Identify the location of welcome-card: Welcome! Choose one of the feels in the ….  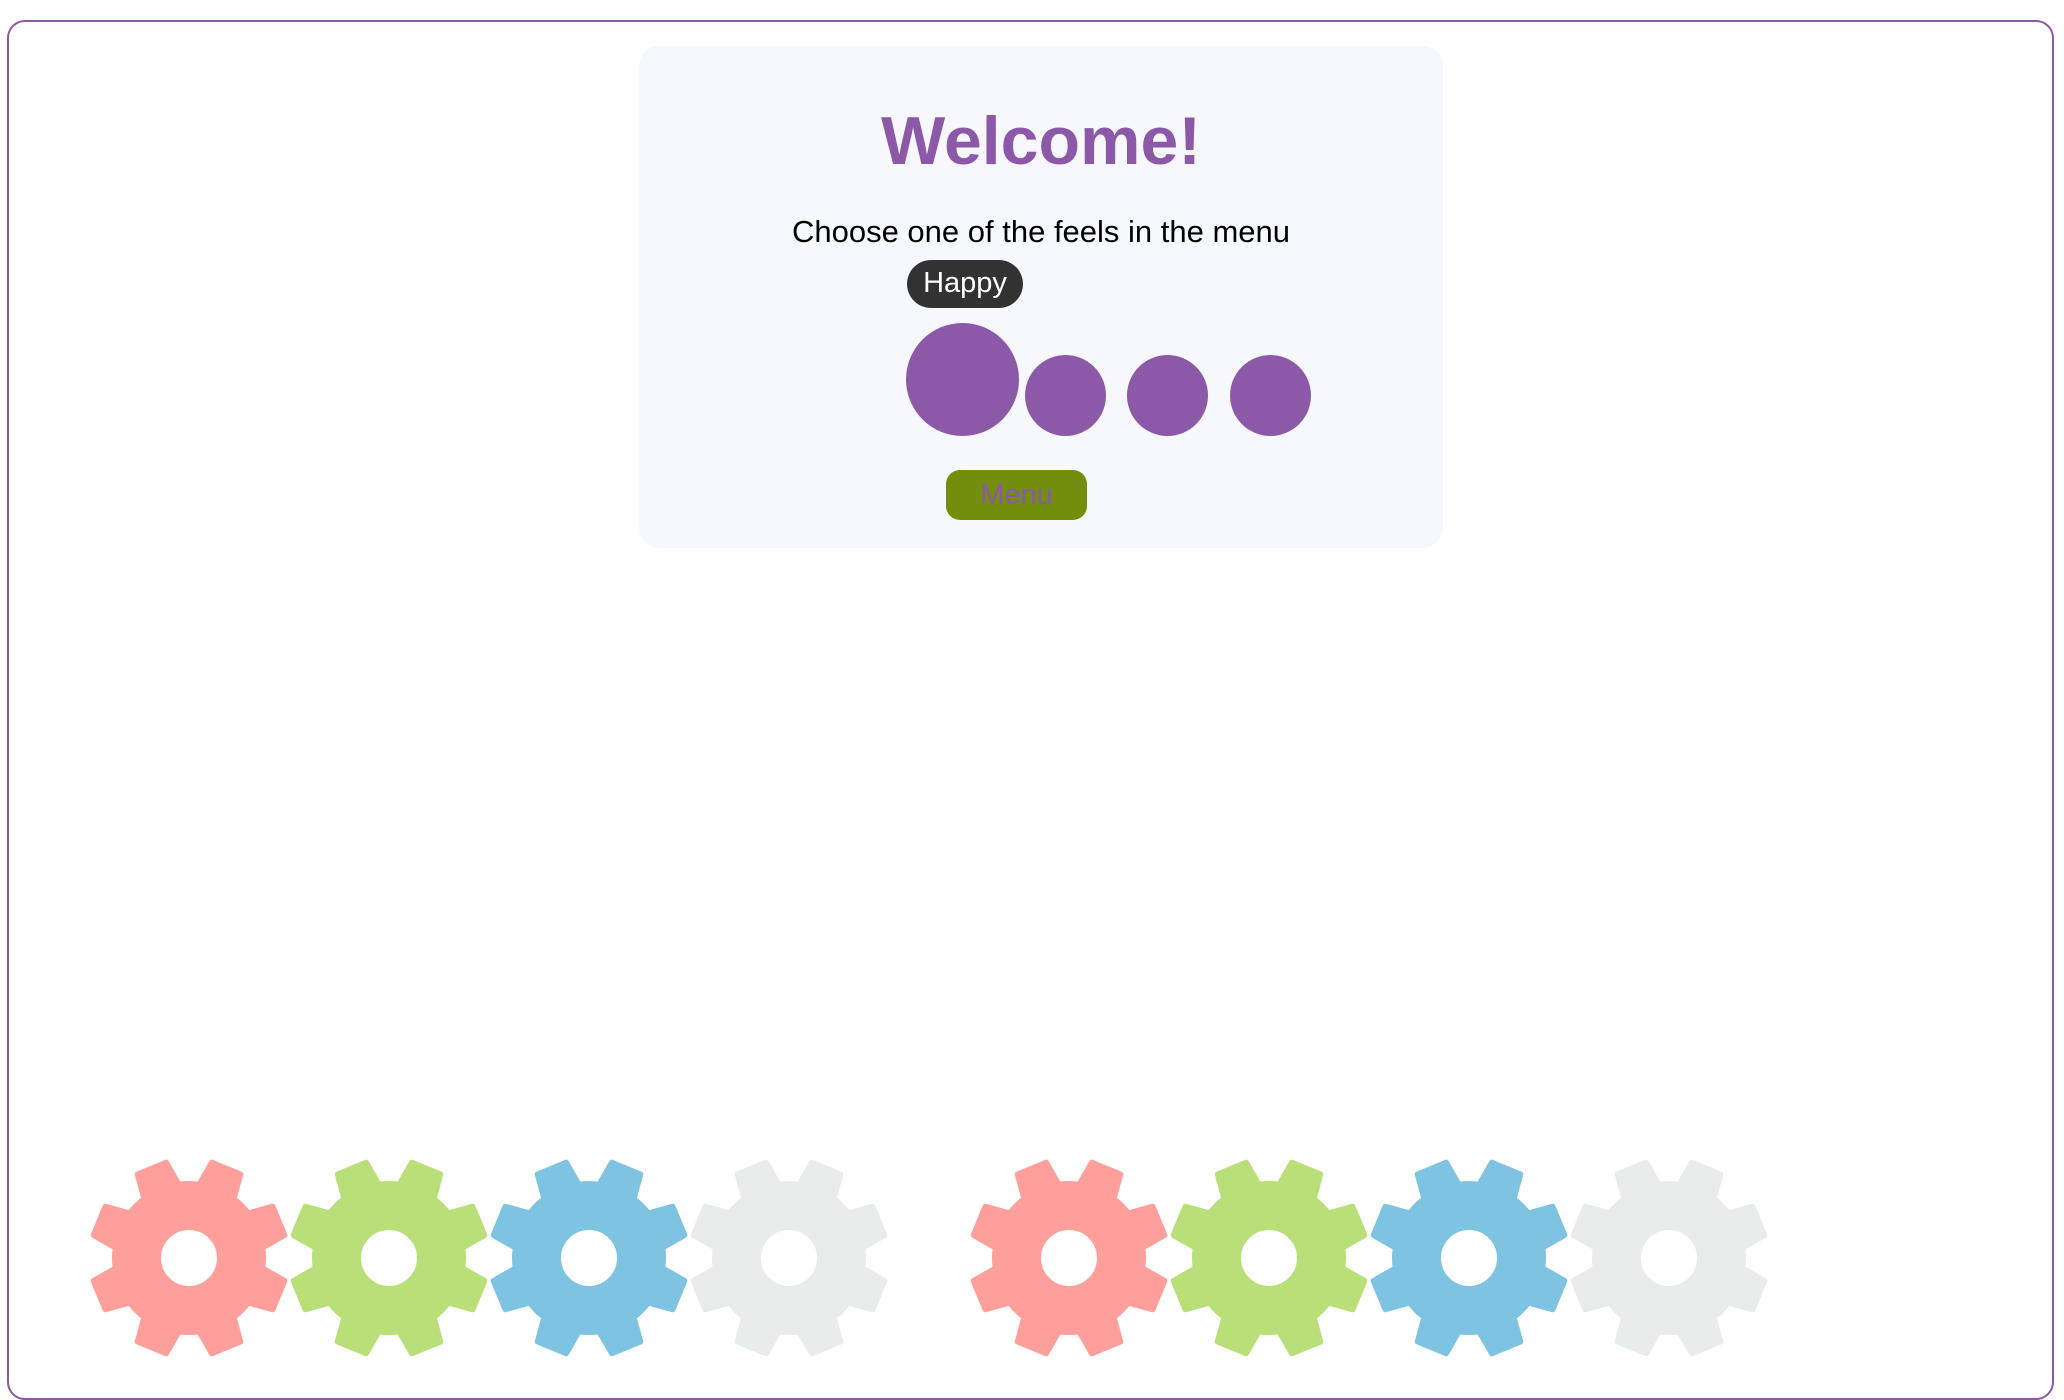
(1041, 297).